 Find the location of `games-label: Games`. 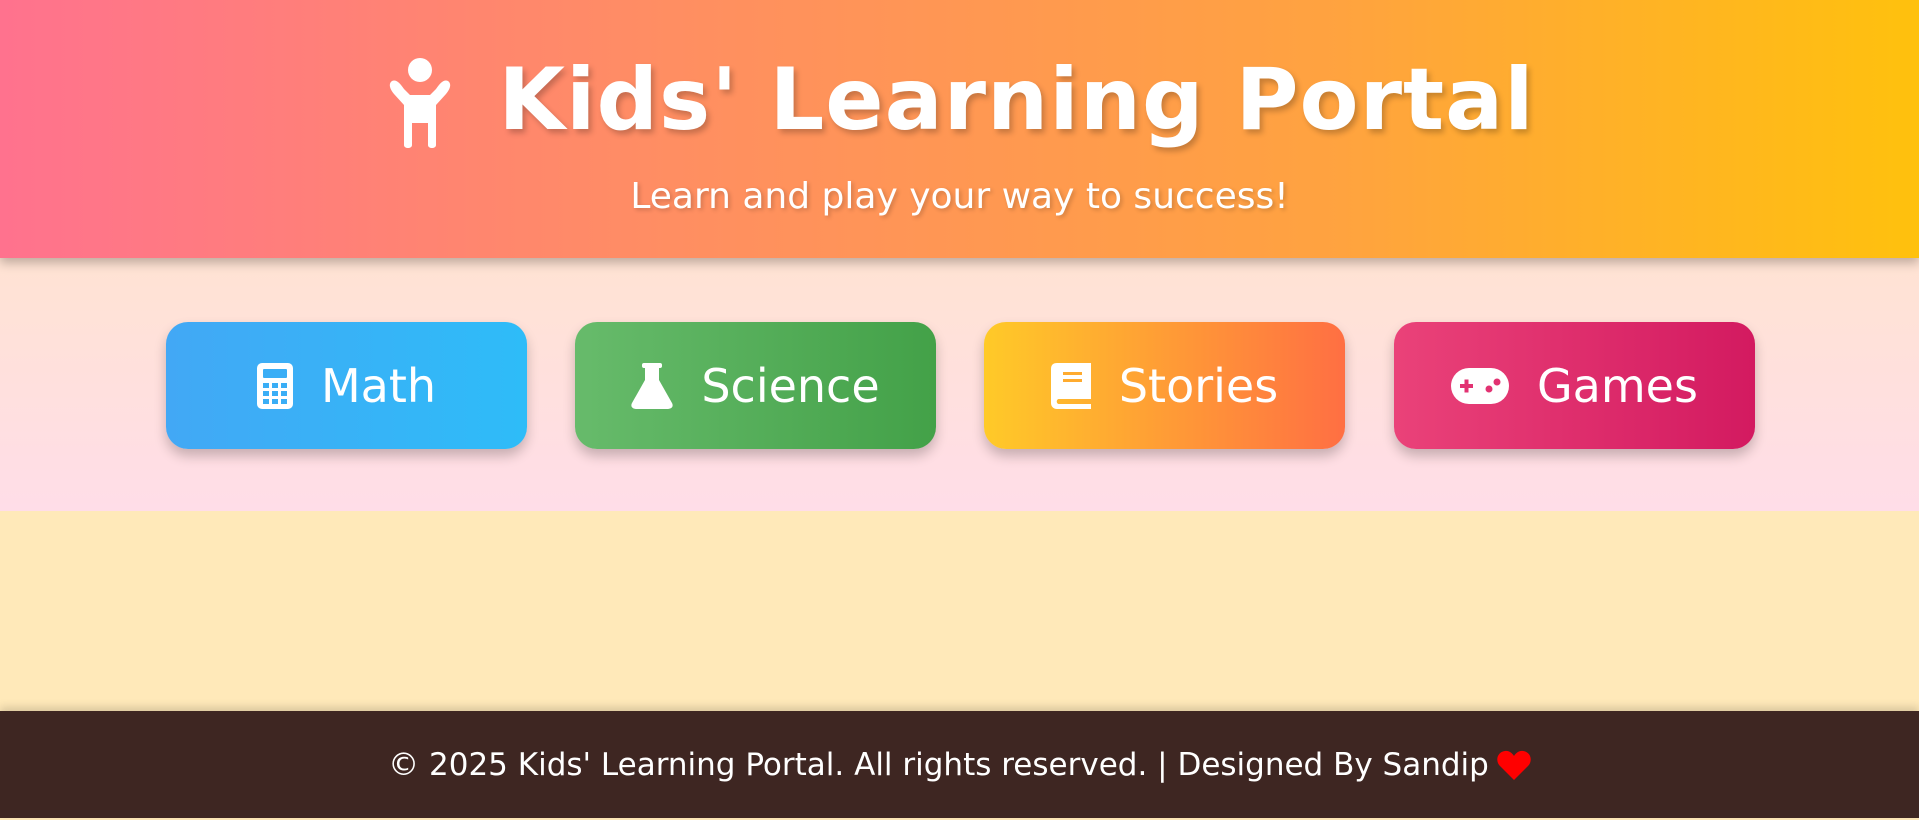

games-label: Games is located at coordinates (1617, 385).